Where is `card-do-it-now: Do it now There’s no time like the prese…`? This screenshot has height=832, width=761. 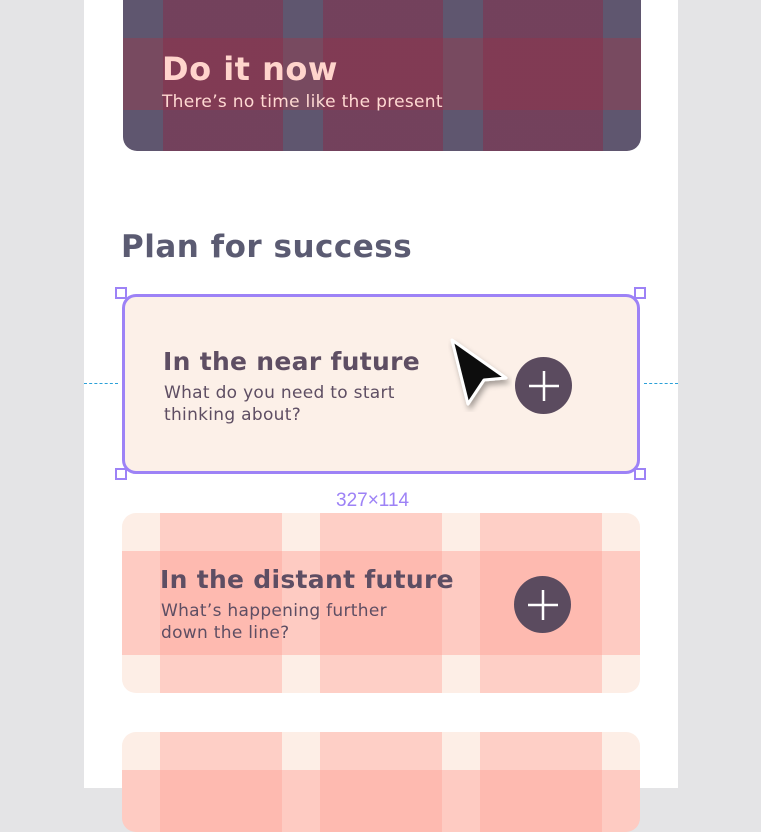 card-do-it-now: Do it now There’s no time like the prese… is located at coordinates (382, 75).